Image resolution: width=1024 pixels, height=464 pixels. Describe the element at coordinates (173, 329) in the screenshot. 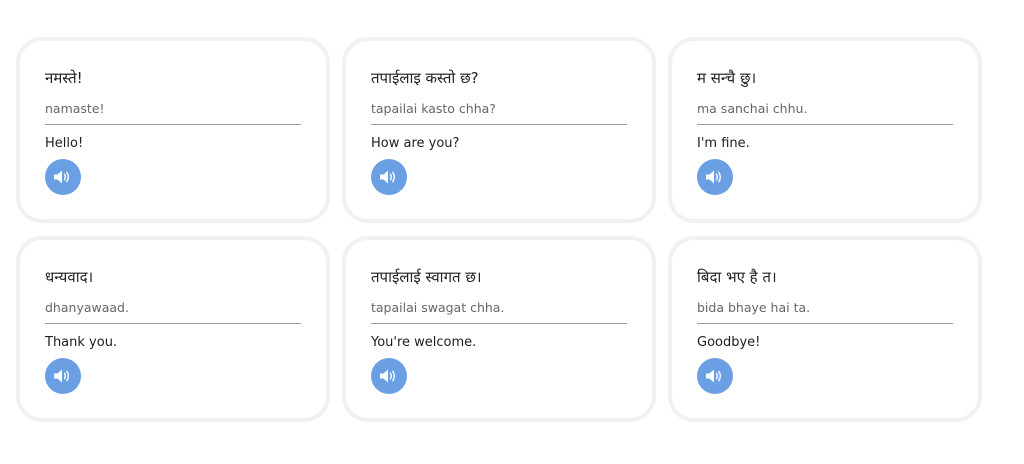

I see `phrase-card-thank-you: धन्यवाद। dhanyawaad. Thank you.` at that location.